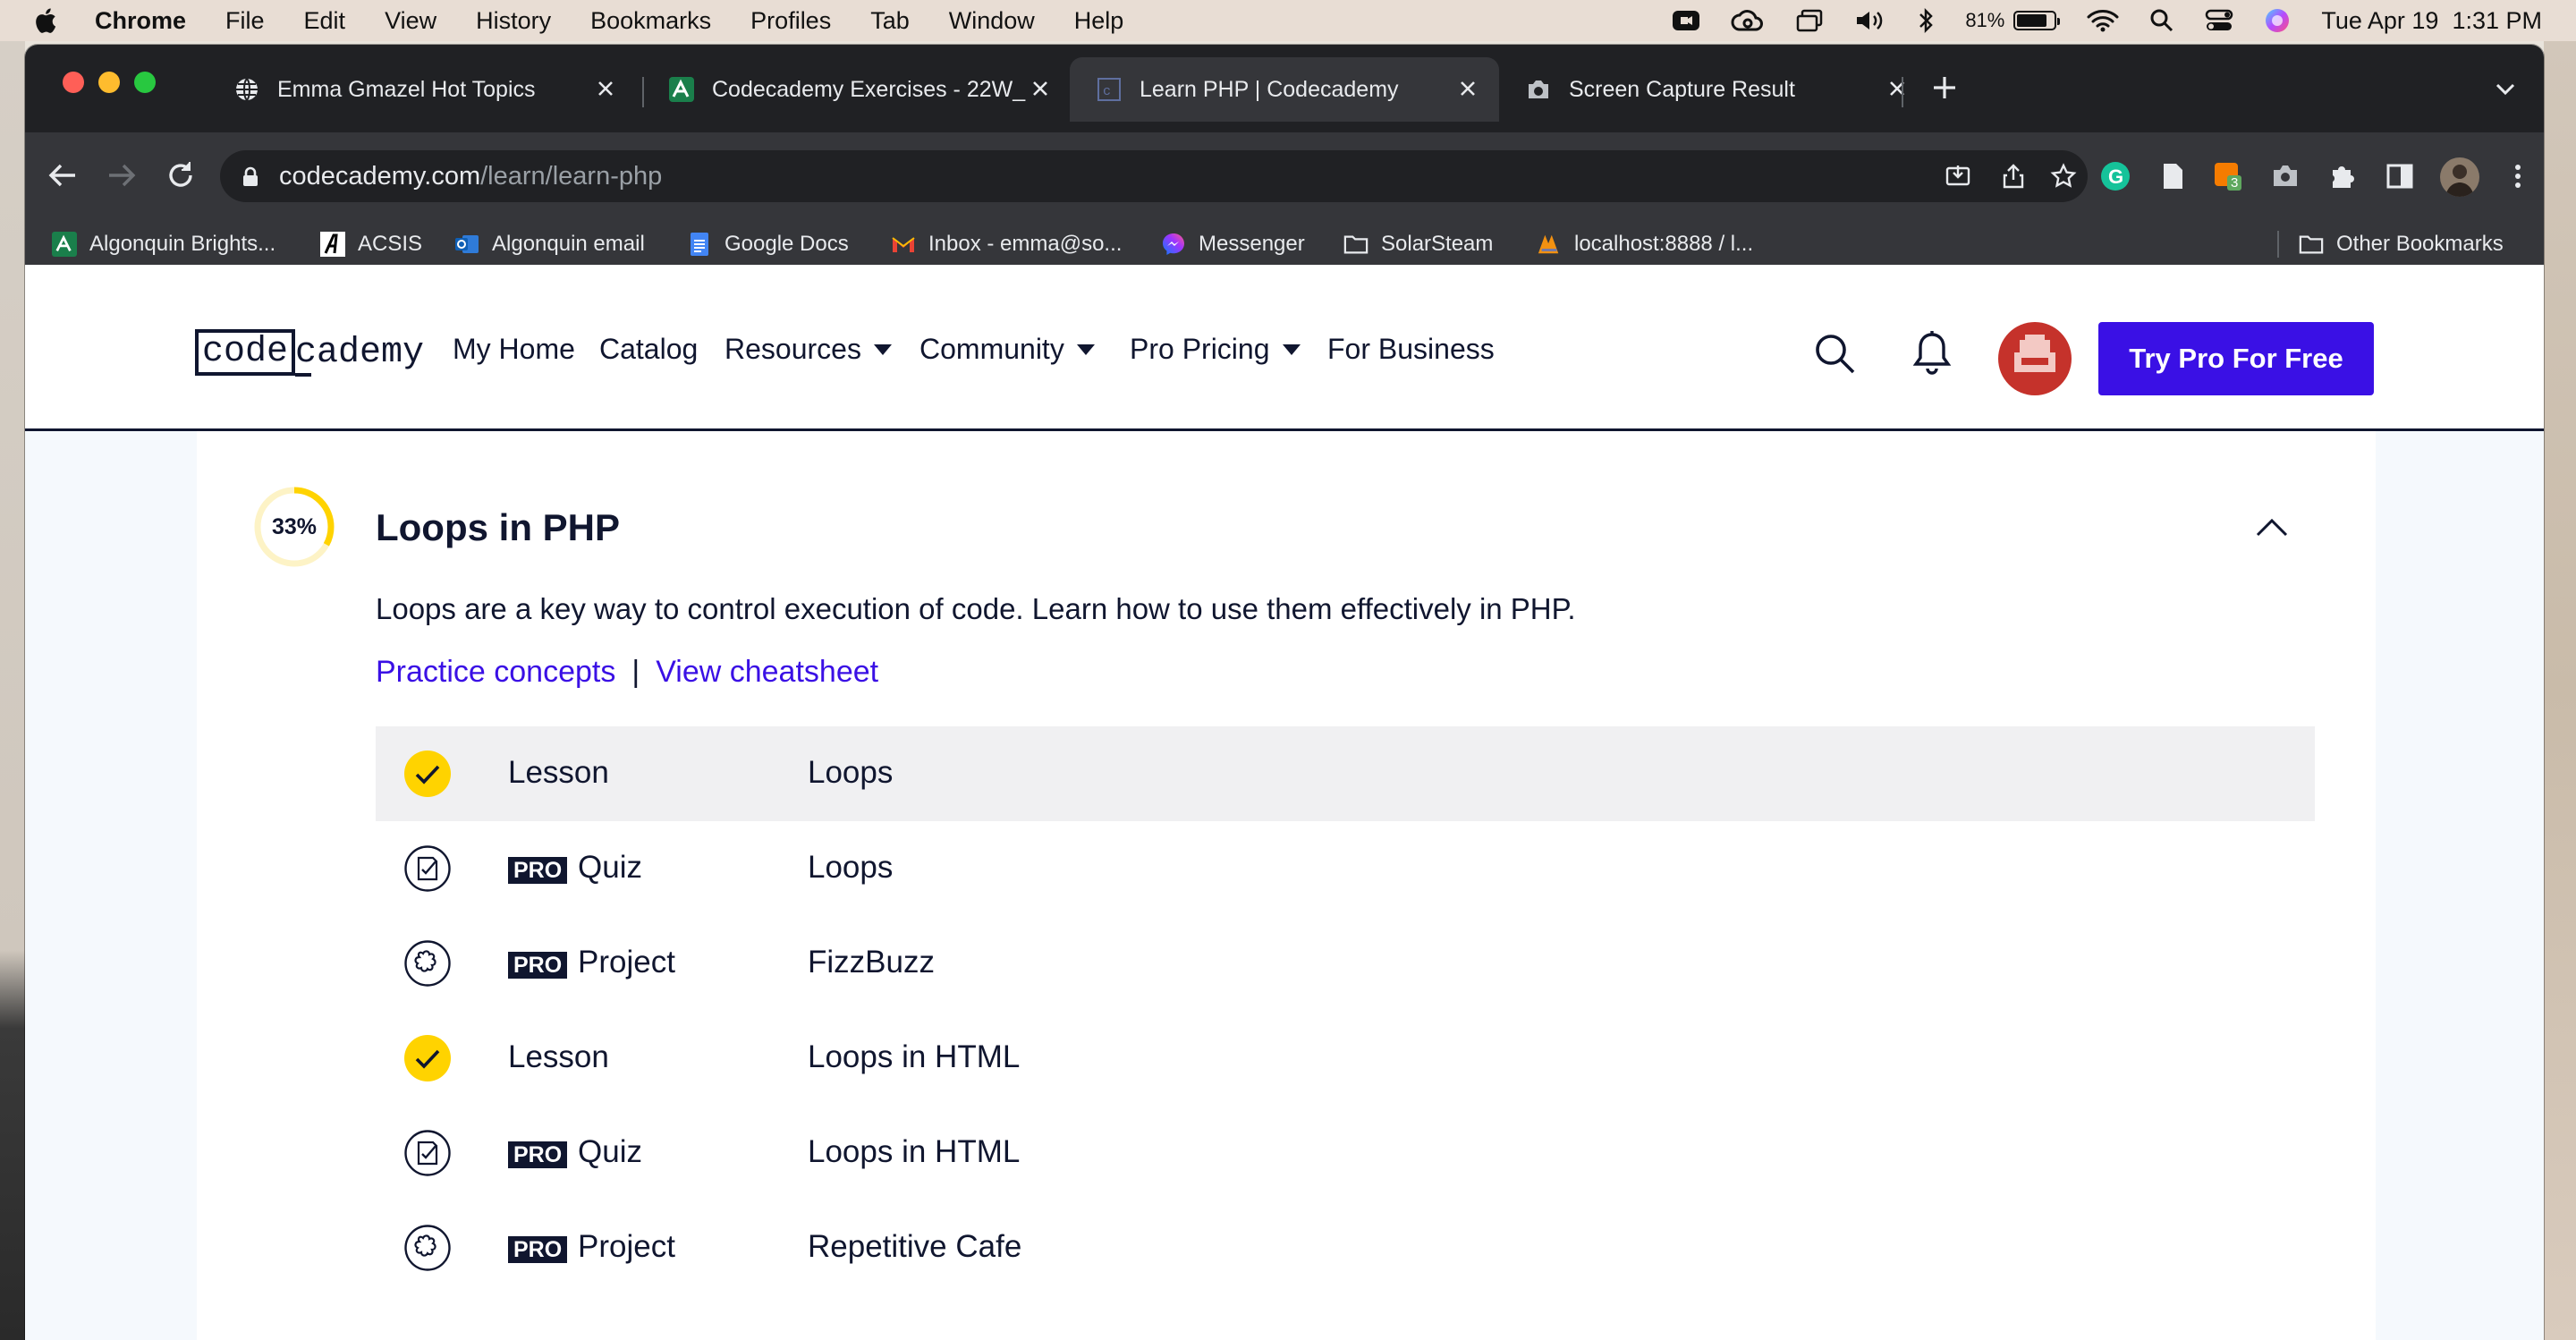  Describe the element at coordinates (390, 244) in the screenshot. I see `bookmark-label: ACSIS` at that location.